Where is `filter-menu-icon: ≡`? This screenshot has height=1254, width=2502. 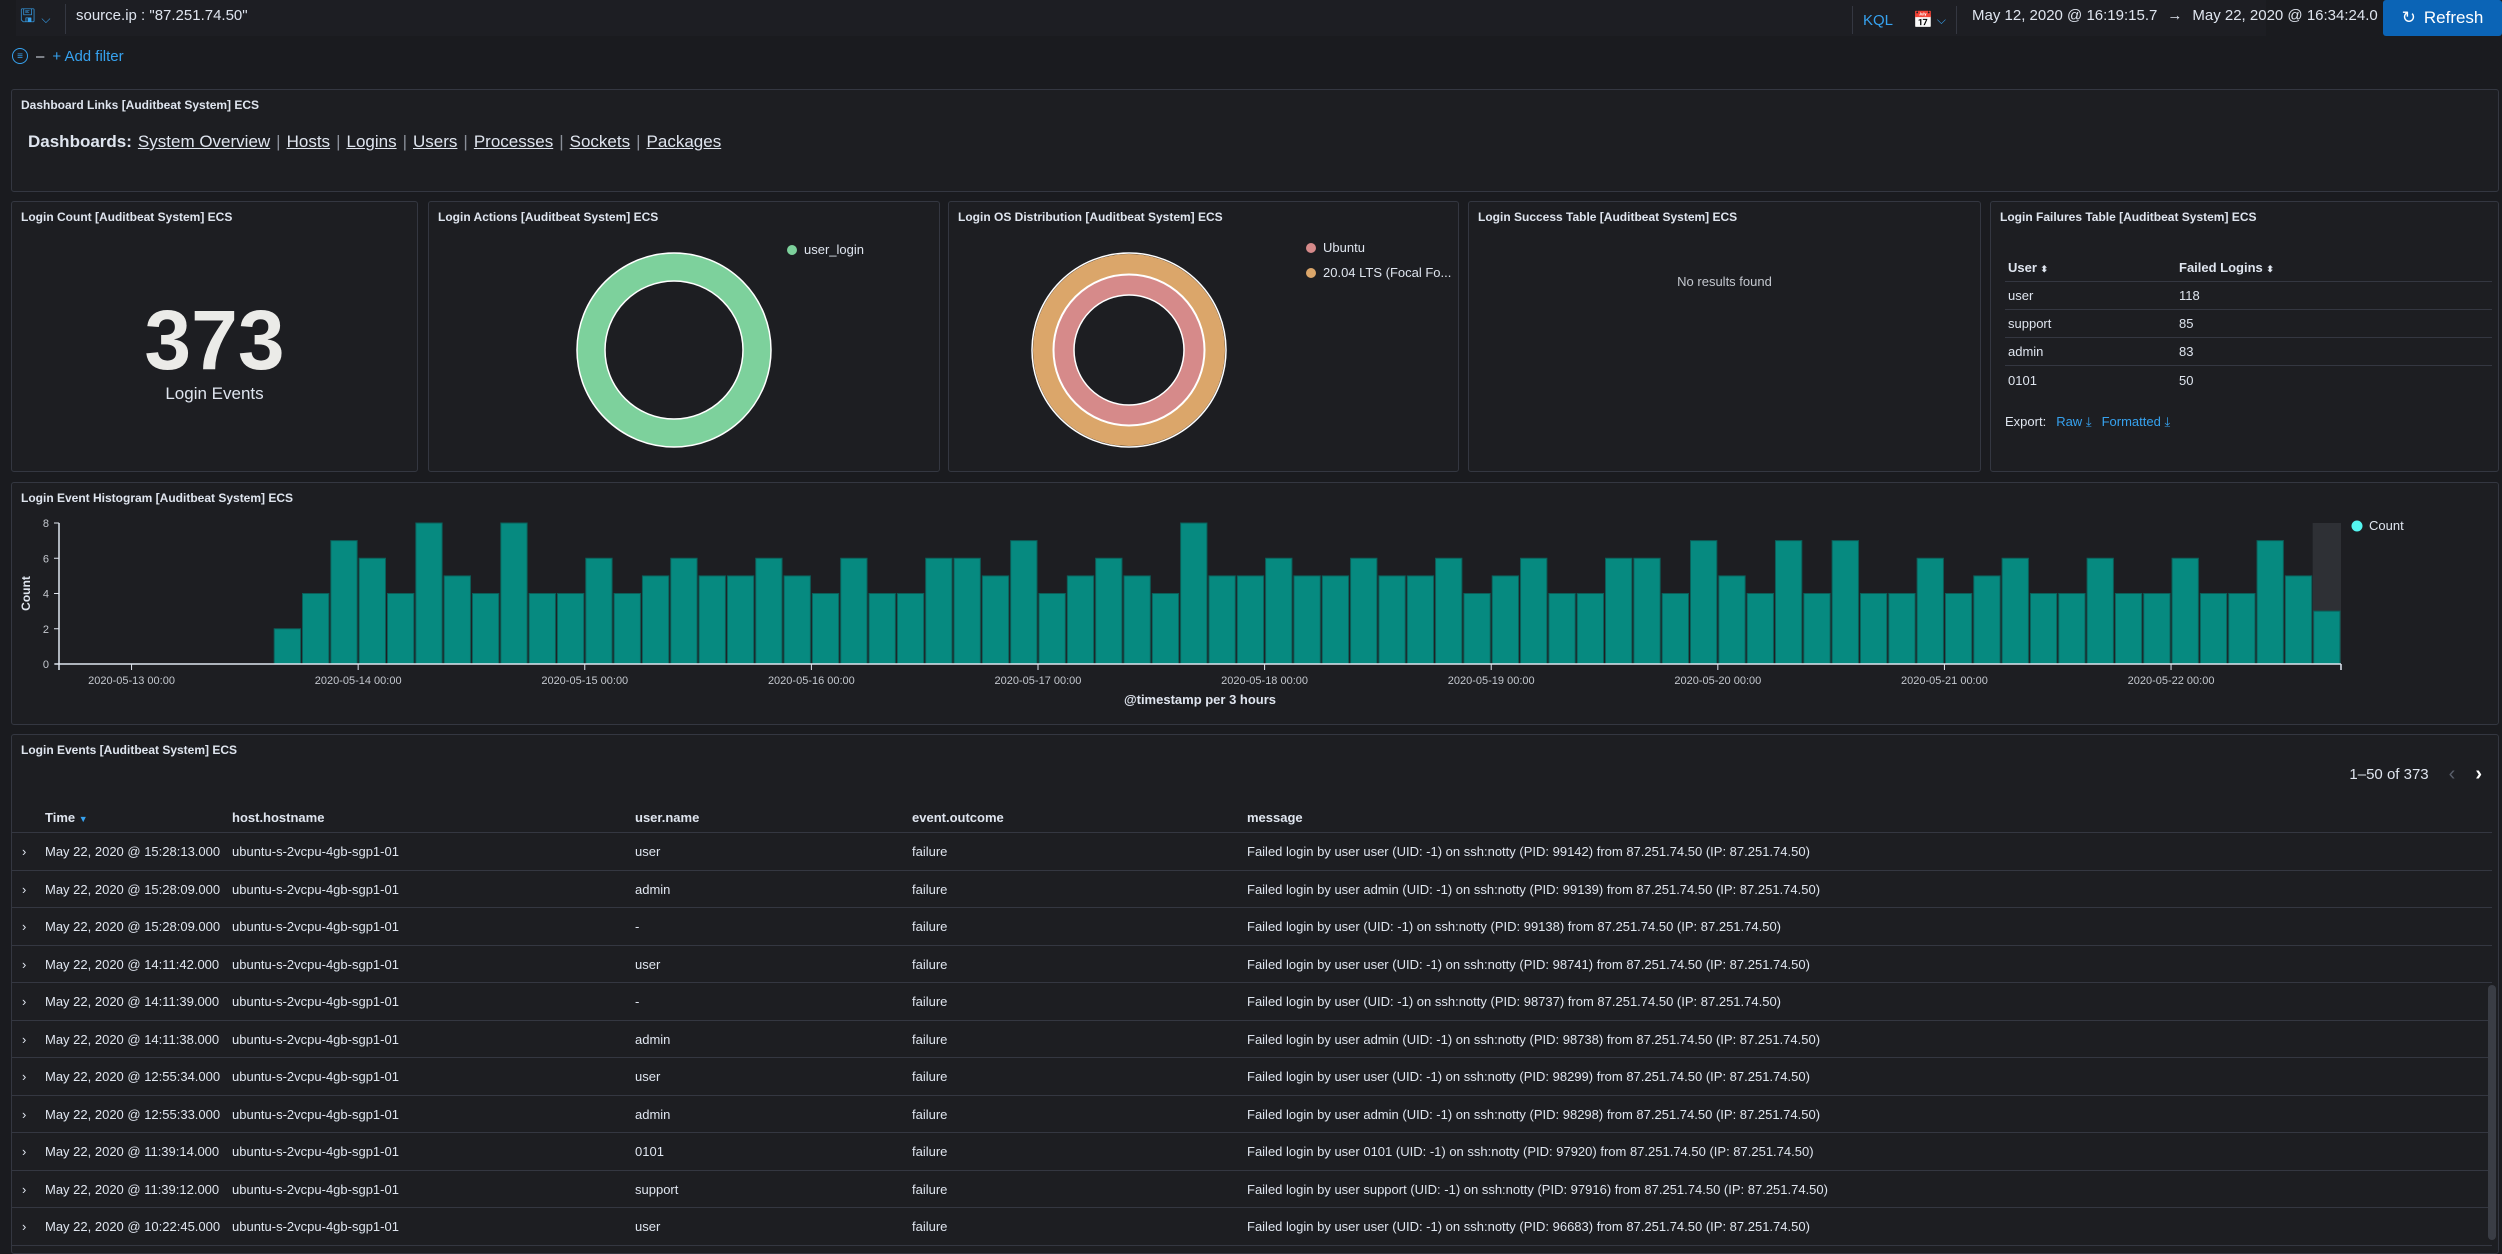
filter-menu-icon: ≡ is located at coordinates (20, 56).